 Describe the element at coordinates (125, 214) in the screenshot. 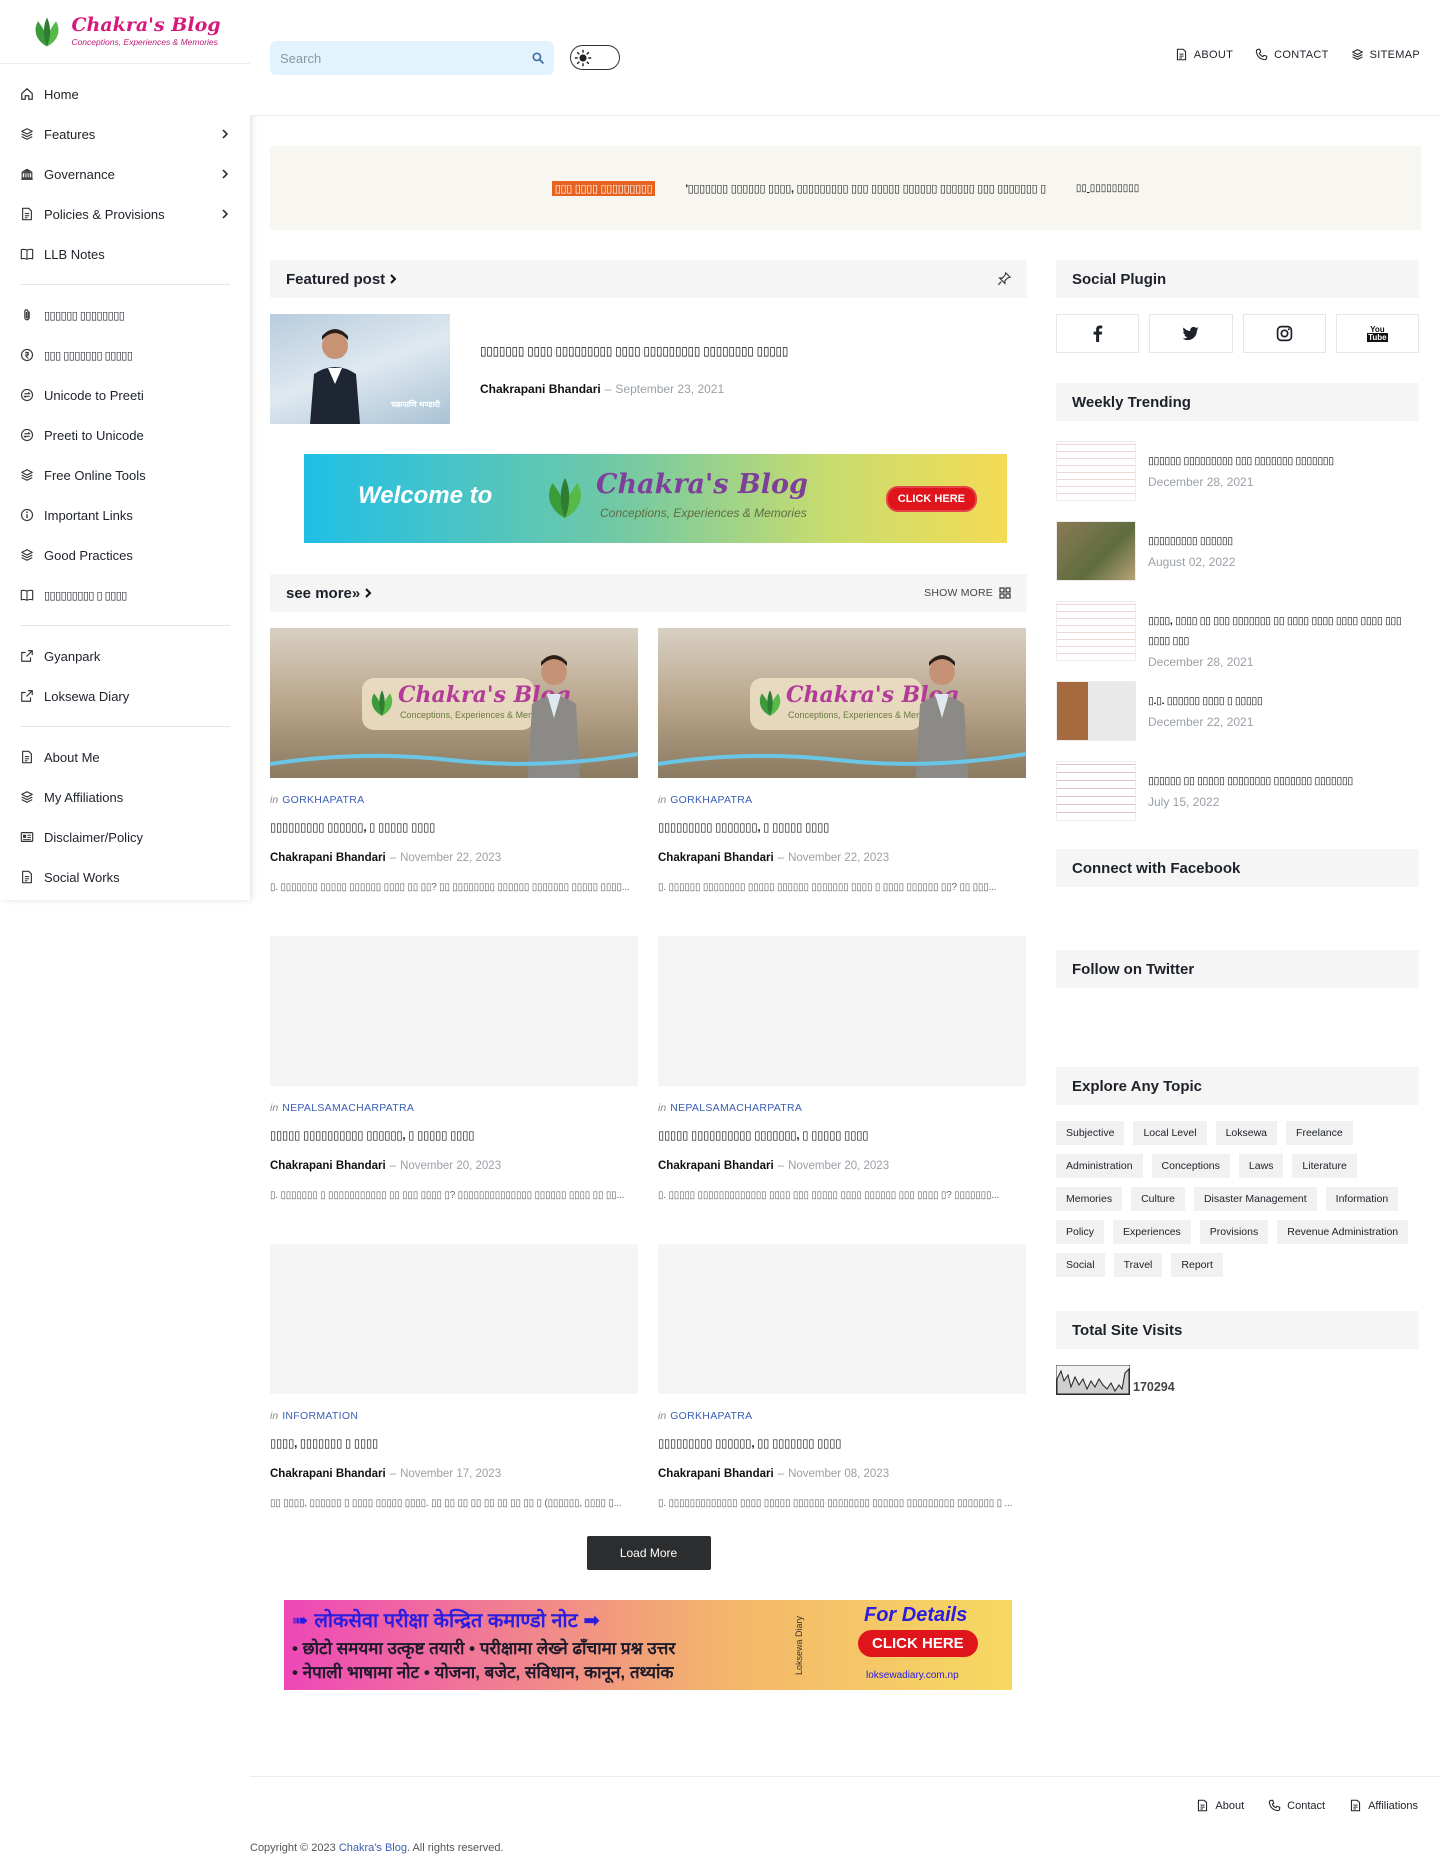

I see `sidebar-item-policies-provisions: Policies & Provisions` at that location.